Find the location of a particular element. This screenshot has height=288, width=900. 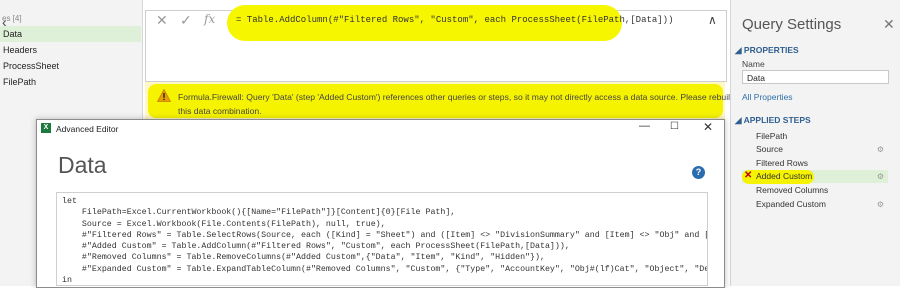

query-settings-title: Query Settings is located at coordinates (792, 24).